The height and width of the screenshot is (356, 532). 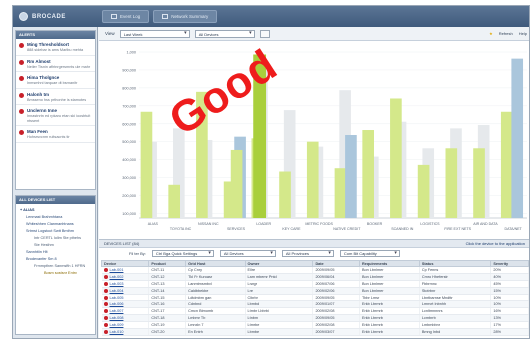 What do you see at coordinates (55, 209) in the screenshot?
I see `tree-node: + ALIAS` at bounding box center [55, 209].